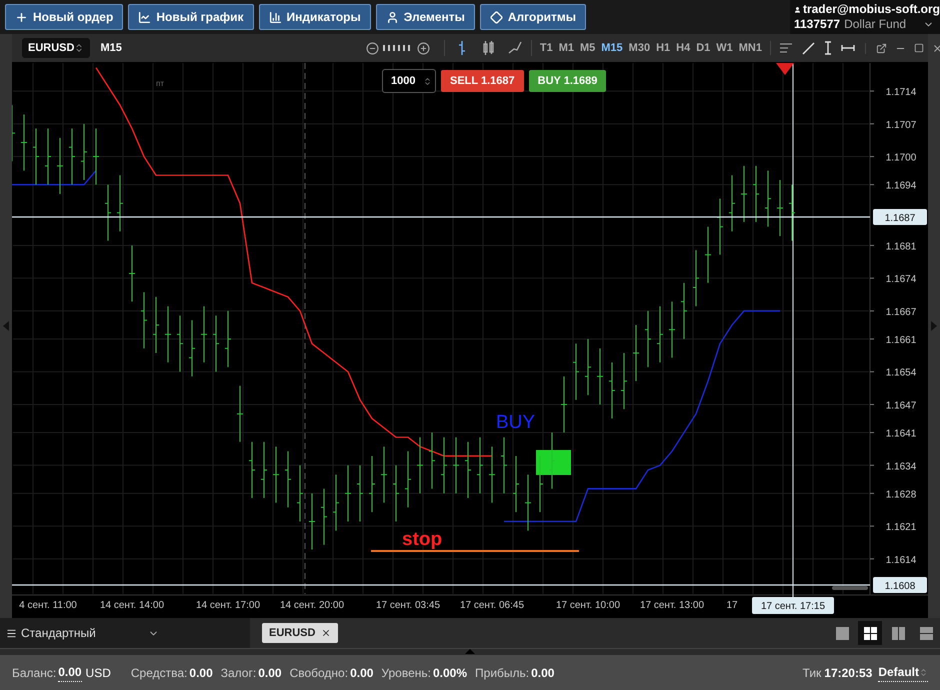 The width and height of the screenshot is (940, 690). What do you see at coordinates (926, 633) in the screenshot?
I see `rows-layout-icon` at bounding box center [926, 633].